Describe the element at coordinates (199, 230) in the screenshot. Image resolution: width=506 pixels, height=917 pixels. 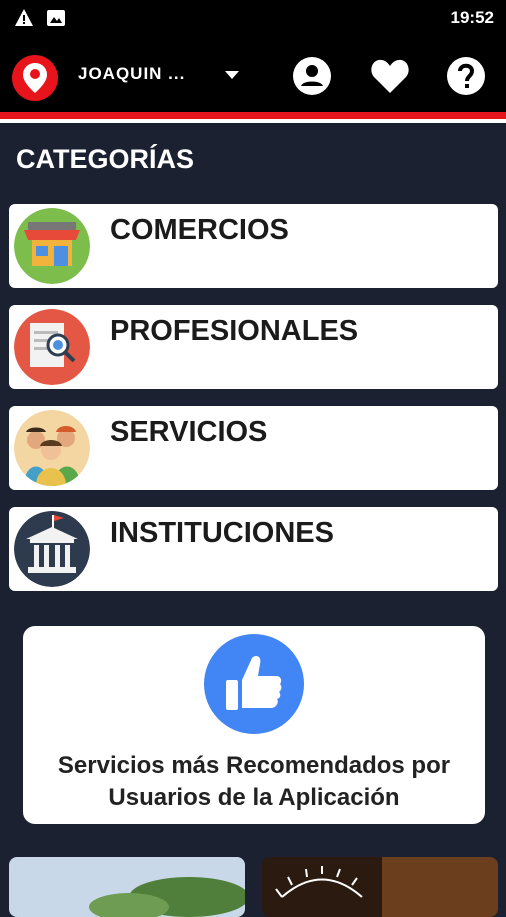
I see `category-label: COMERCIOS` at that location.